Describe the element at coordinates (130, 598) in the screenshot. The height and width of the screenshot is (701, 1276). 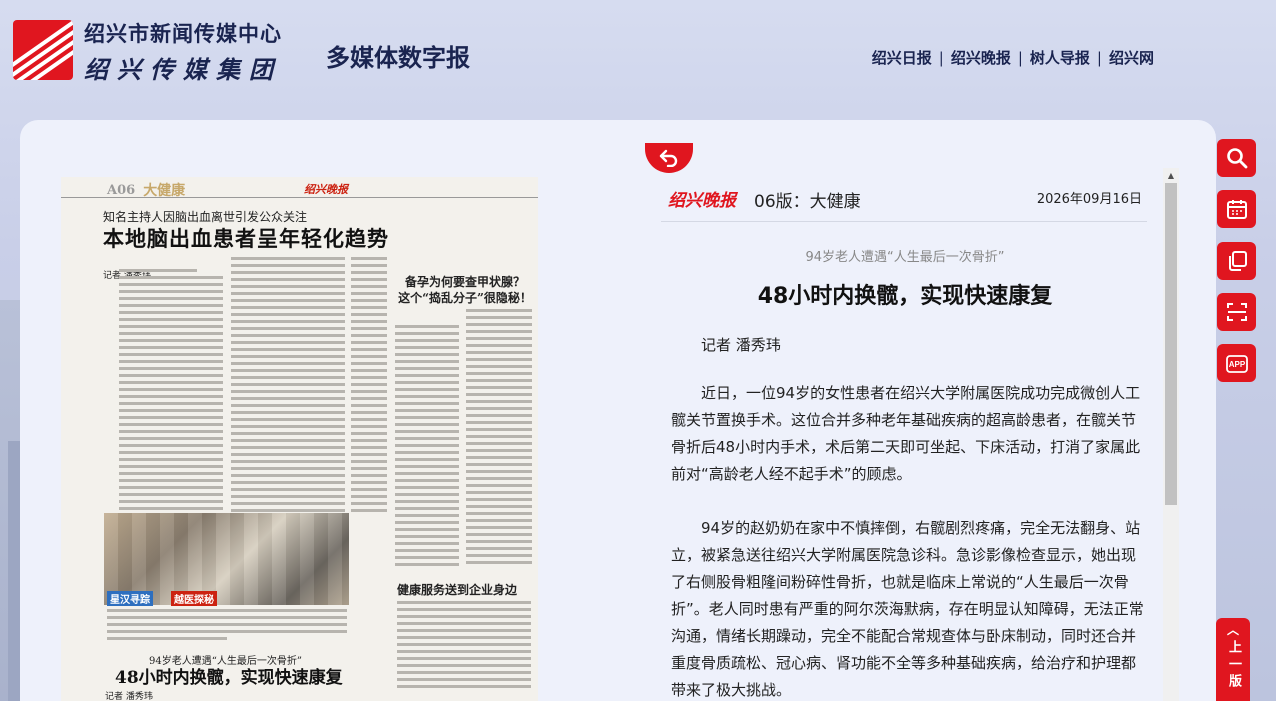
I see `photo-caption-a: 星汉寻踪` at that location.